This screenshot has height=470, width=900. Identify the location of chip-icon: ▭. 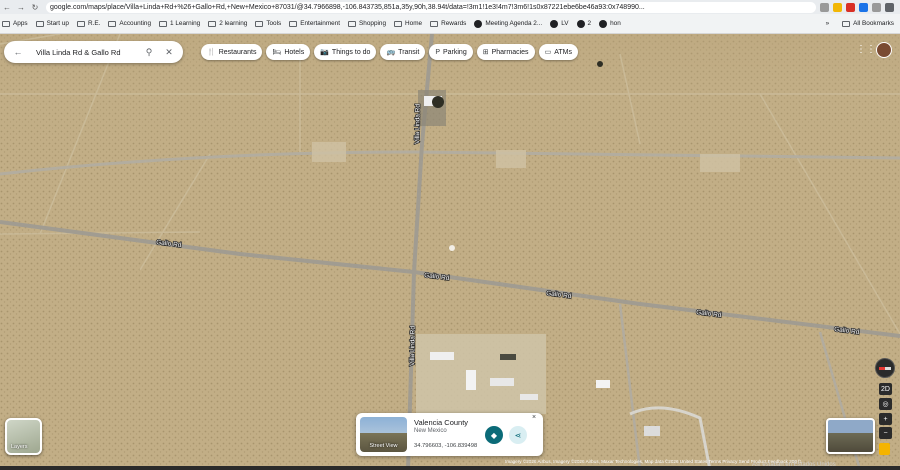
(548, 52).